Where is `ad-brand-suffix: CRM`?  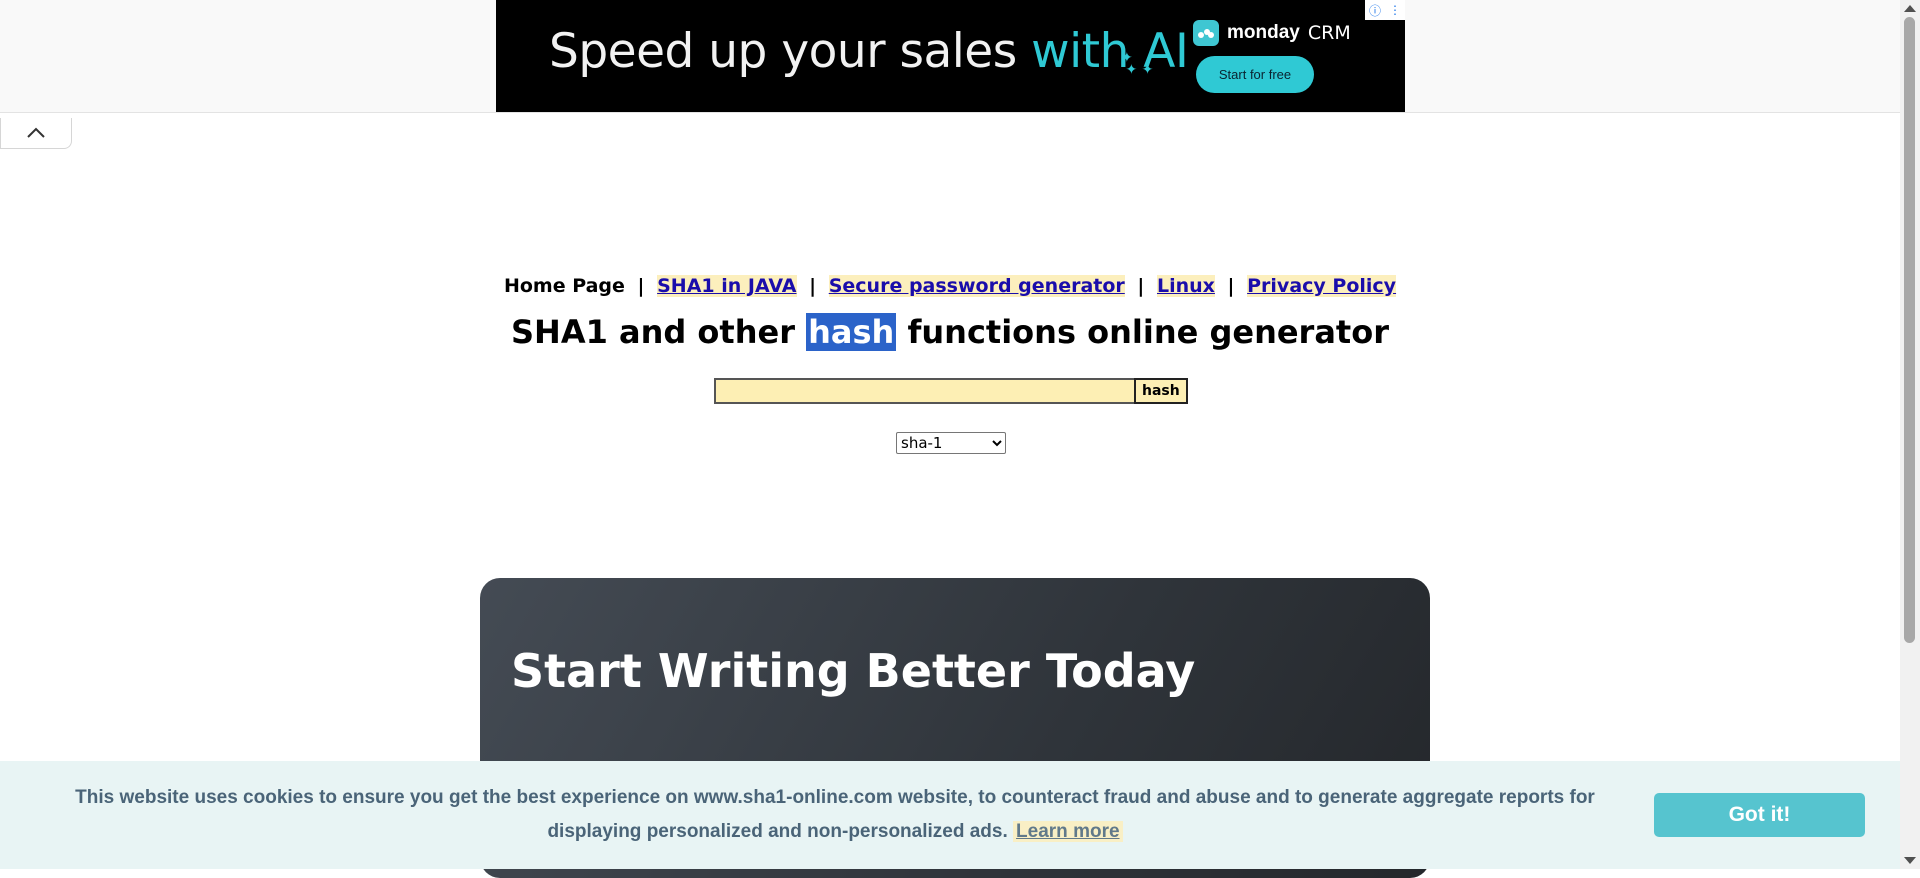
ad-brand-suffix: CRM is located at coordinates (1329, 33).